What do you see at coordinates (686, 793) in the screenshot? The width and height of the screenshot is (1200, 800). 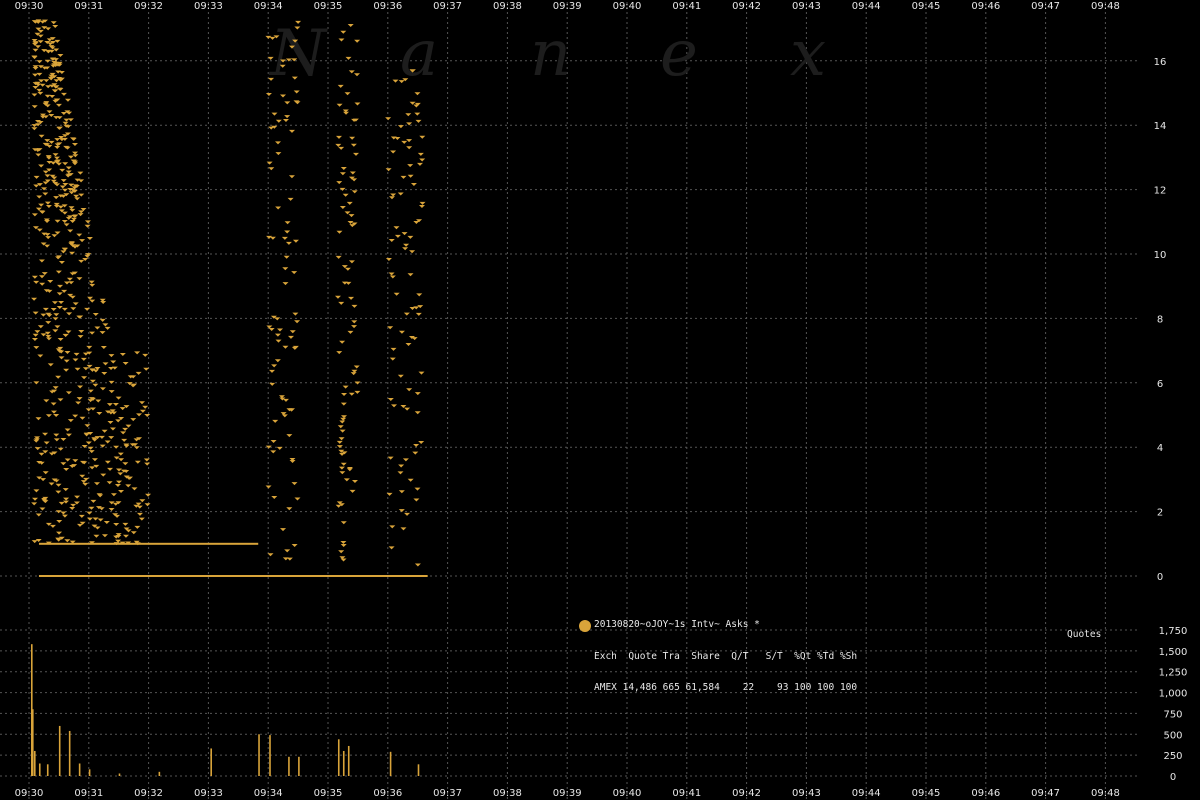 I see `x-tick-label-bottom: 09:41` at bounding box center [686, 793].